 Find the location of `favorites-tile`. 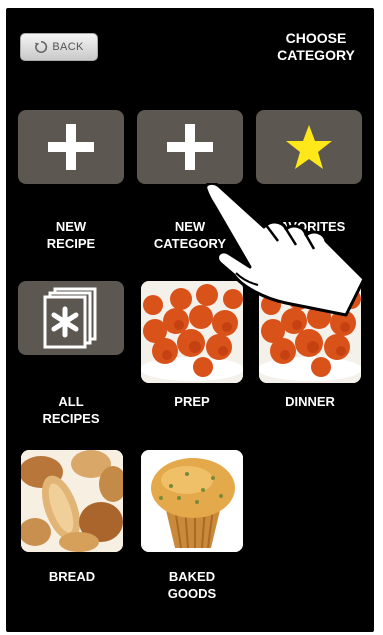

favorites-tile is located at coordinates (309, 147).